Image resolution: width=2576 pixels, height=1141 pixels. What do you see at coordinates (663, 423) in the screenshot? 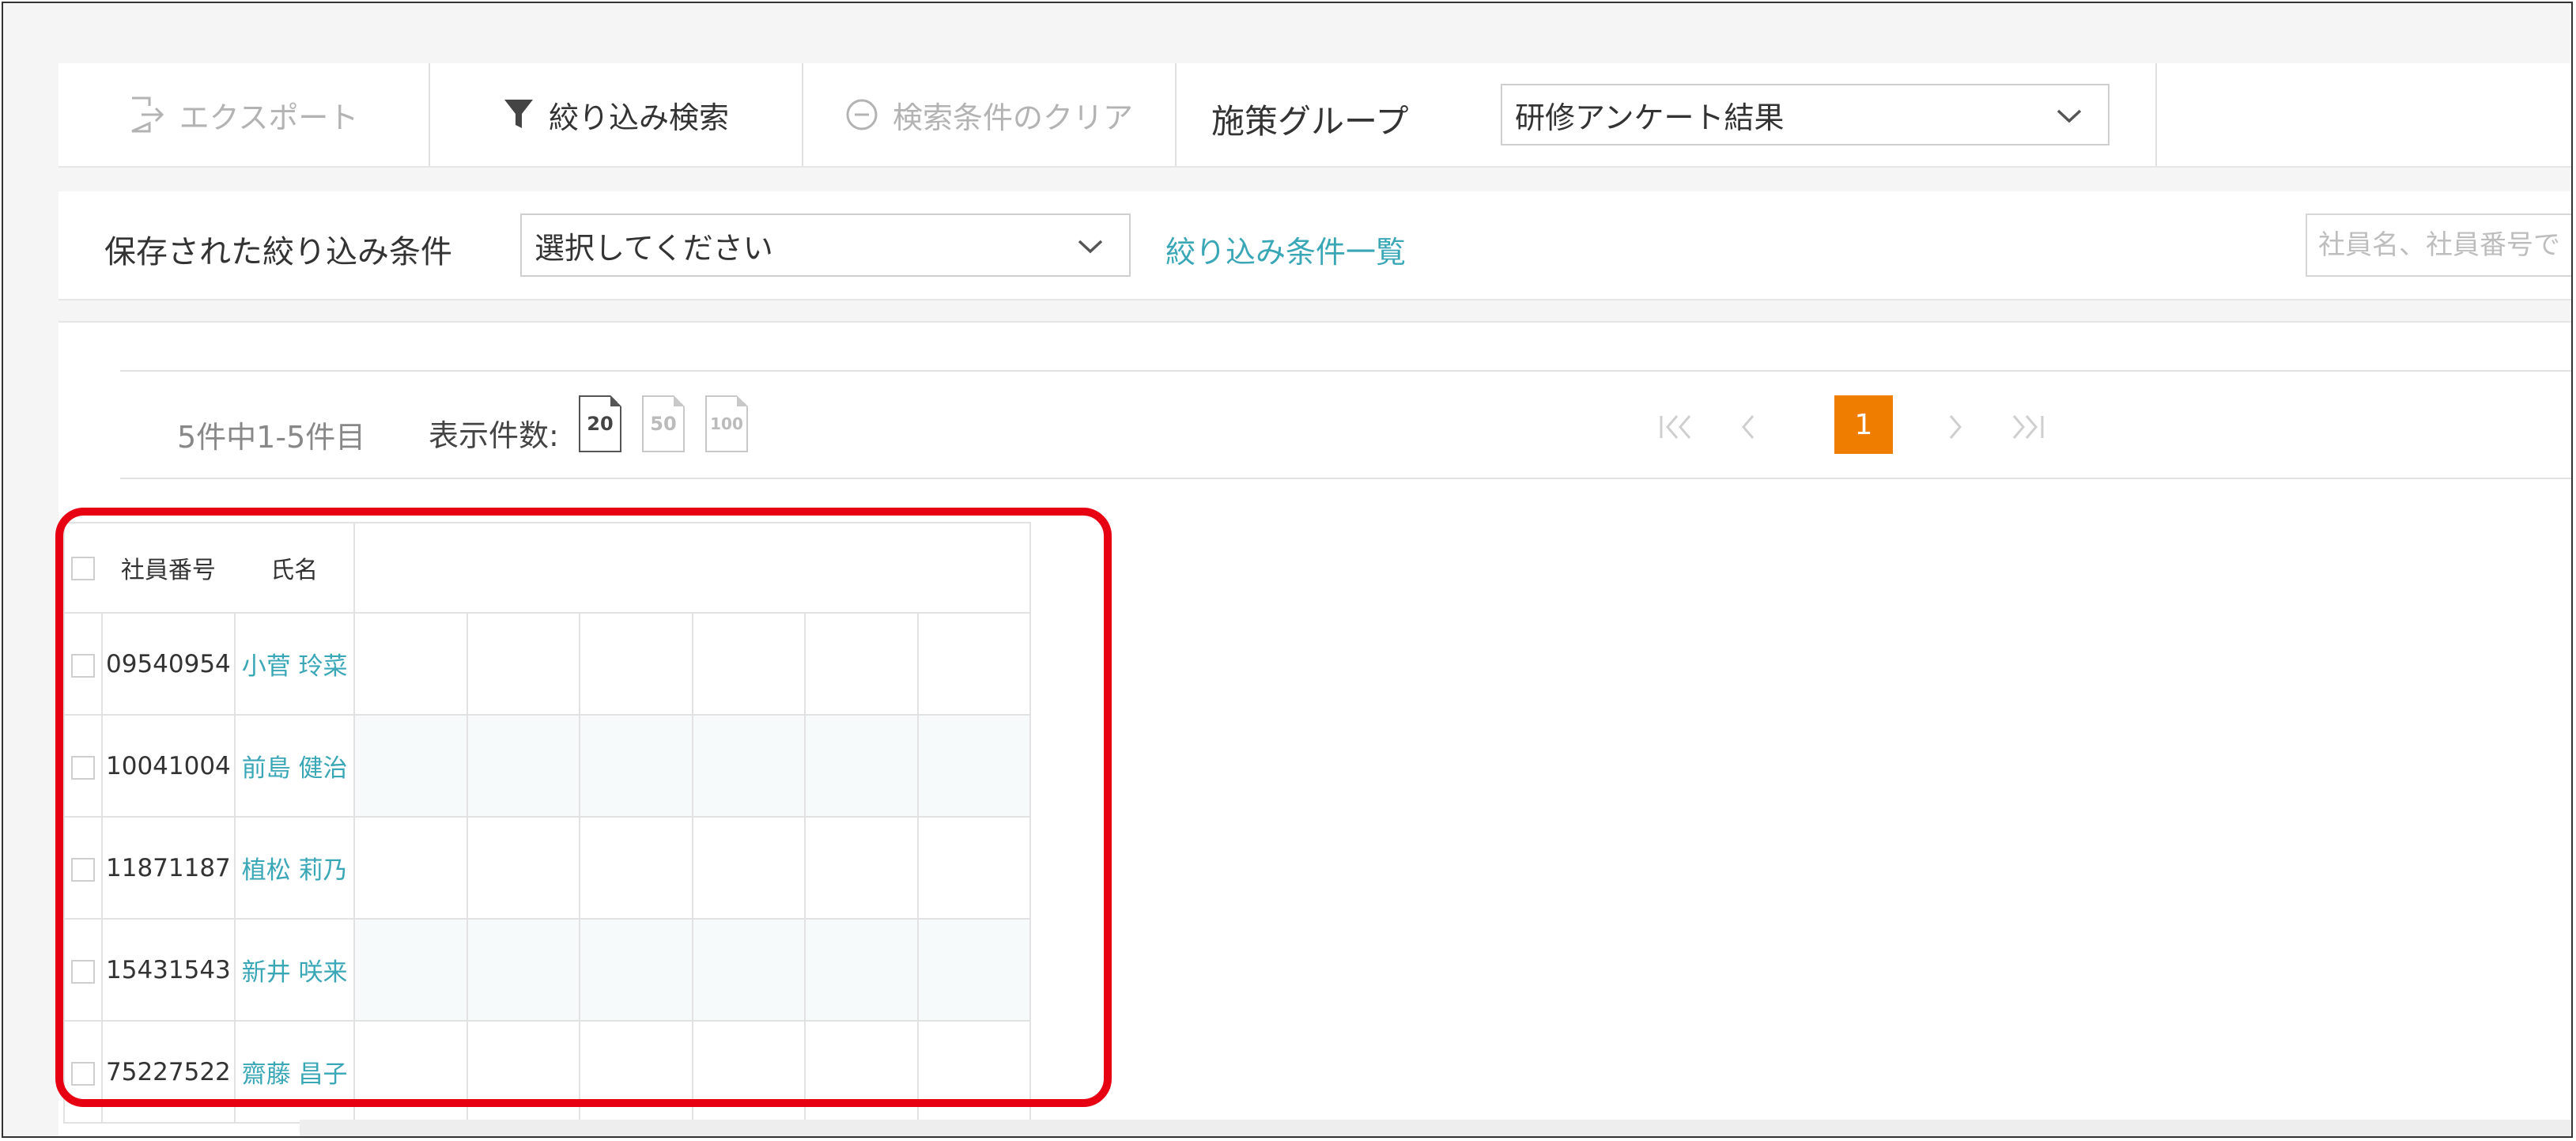
I see `page-size-50: 50` at bounding box center [663, 423].